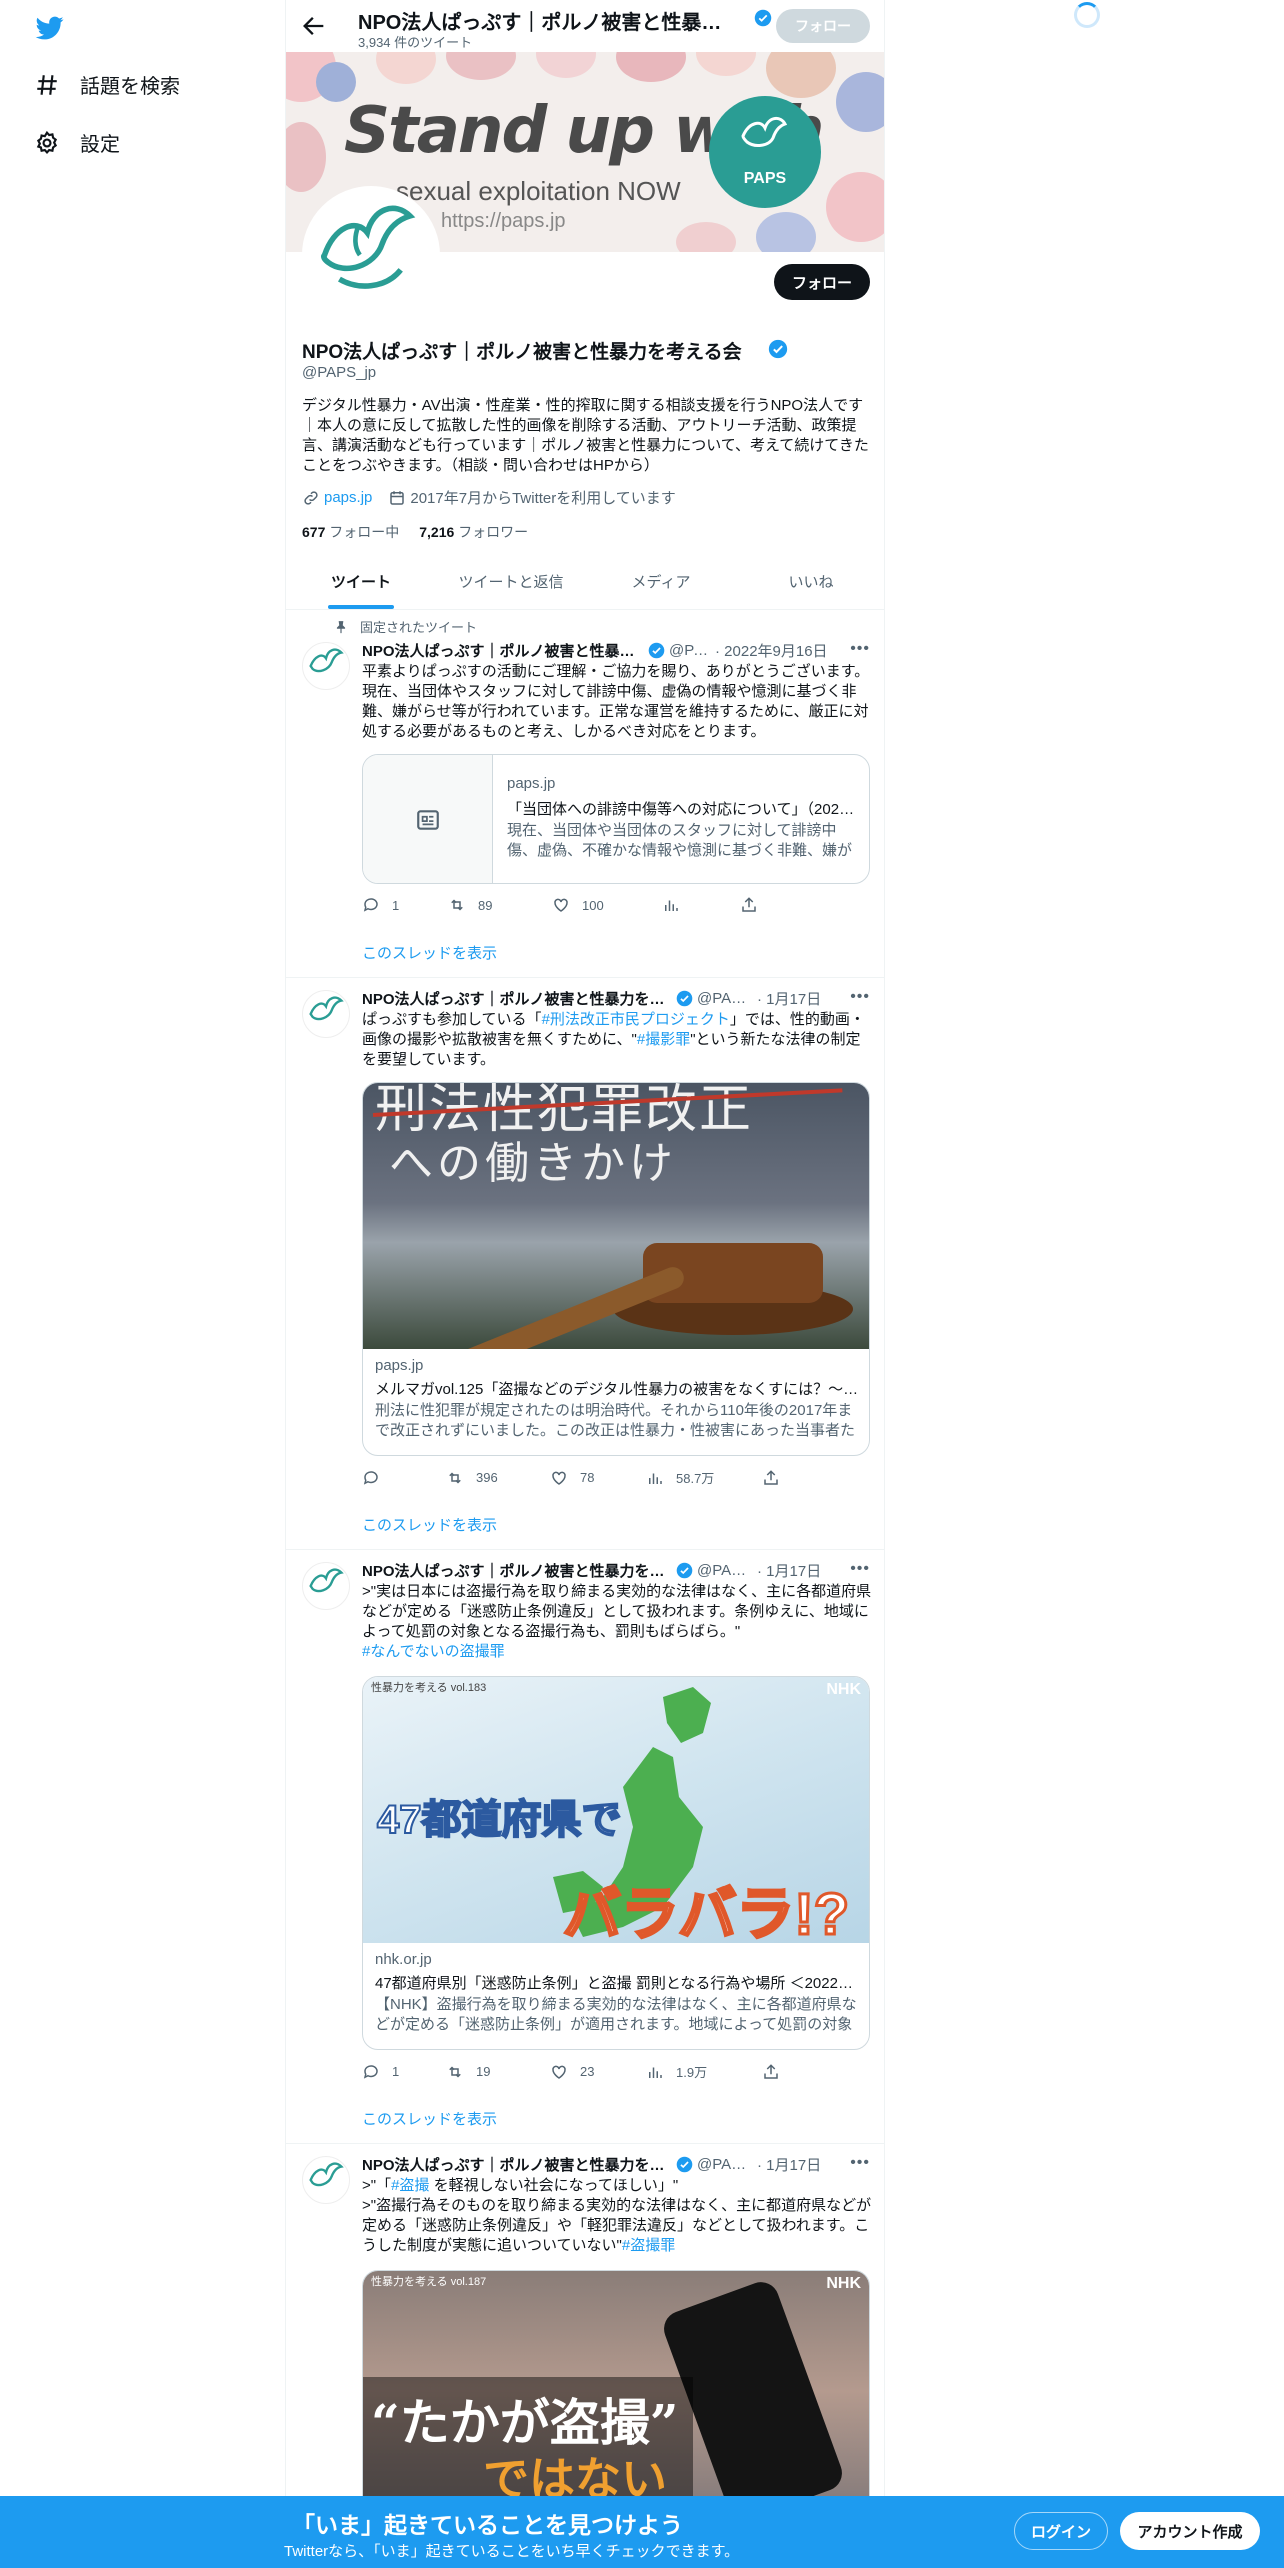  Describe the element at coordinates (587, 1477) in the screenshot. I see `like-count: 78` at that location.